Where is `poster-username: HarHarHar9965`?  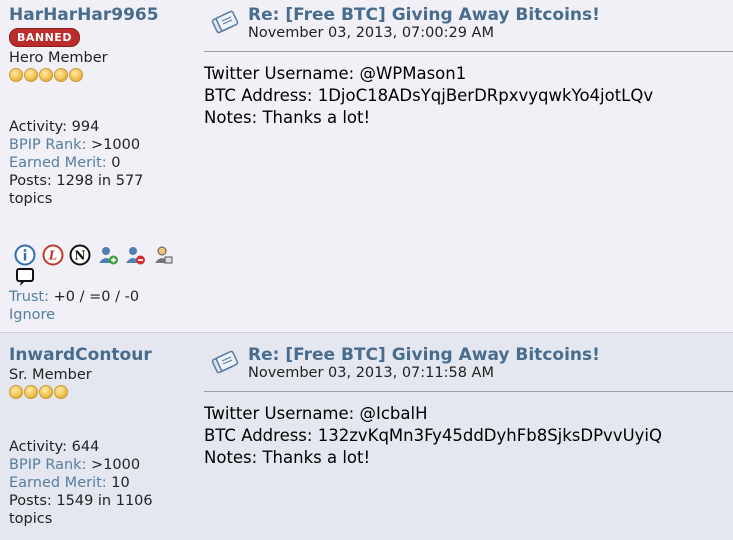
poster-username: HarHarHar9965 is located at coordinates (101, 15).